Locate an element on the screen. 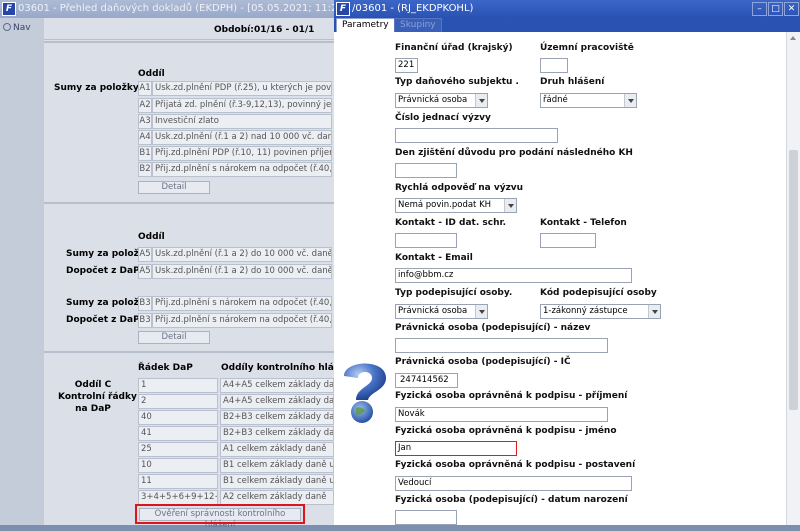 This screenshot has width=800, height=531. kontakt-id-label: Kontakt - ID dat. schr. is located at coordinates (451, 223).